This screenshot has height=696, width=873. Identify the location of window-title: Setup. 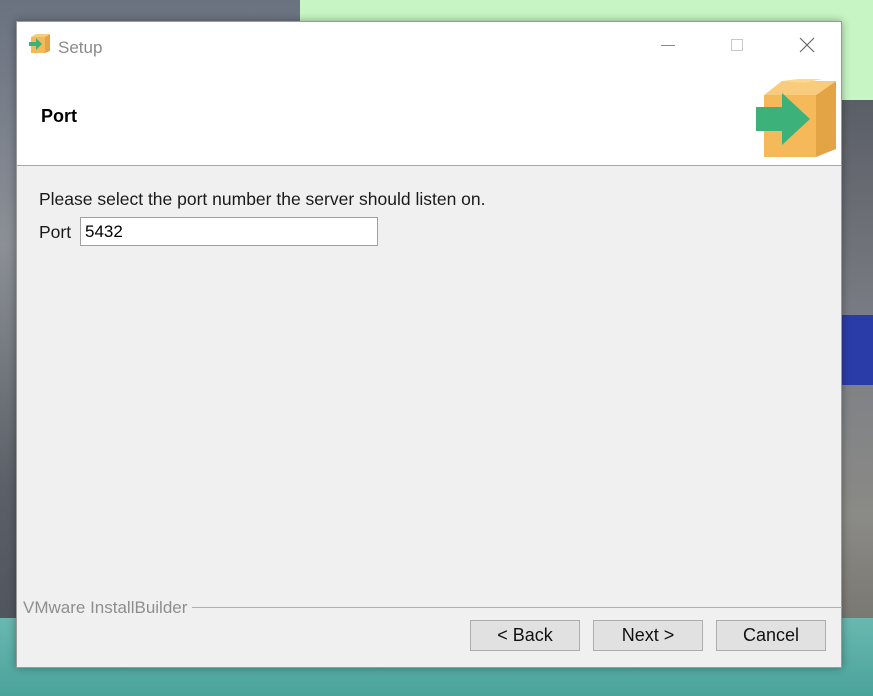
(80, 47).